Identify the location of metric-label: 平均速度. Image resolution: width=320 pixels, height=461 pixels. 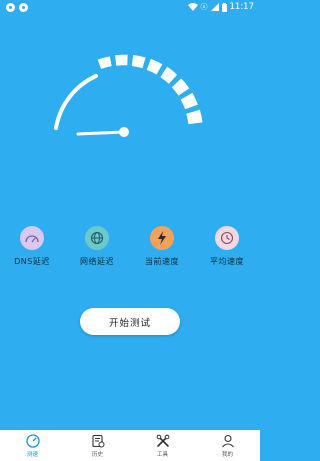
(227, 261).